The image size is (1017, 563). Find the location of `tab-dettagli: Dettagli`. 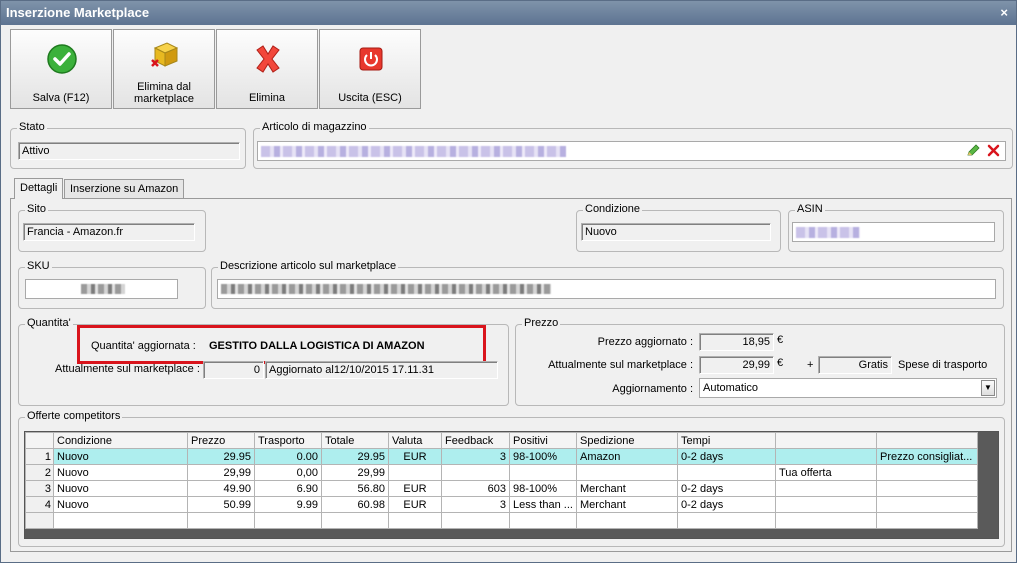

tab-dettagli: Dettagli is located at coordinates (39, 188).